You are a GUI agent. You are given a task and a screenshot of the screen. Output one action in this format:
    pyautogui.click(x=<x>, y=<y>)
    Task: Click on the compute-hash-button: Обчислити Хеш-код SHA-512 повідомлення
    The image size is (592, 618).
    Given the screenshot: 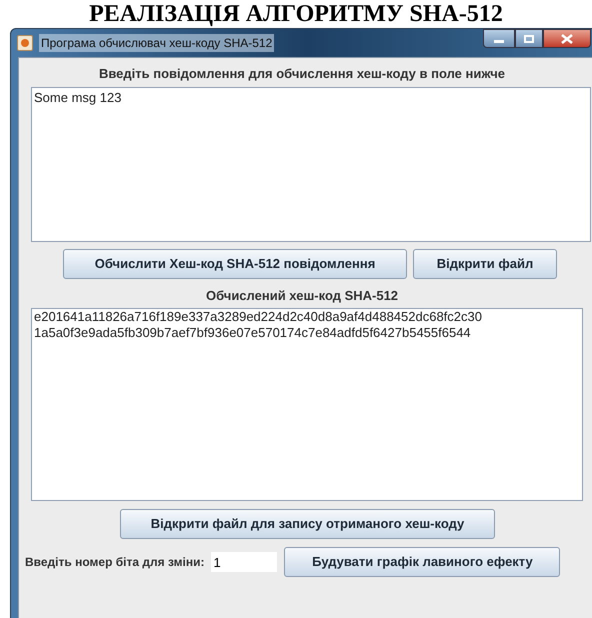 What is the action you would take?
    pyautogui.click(x=235, y=263)
    